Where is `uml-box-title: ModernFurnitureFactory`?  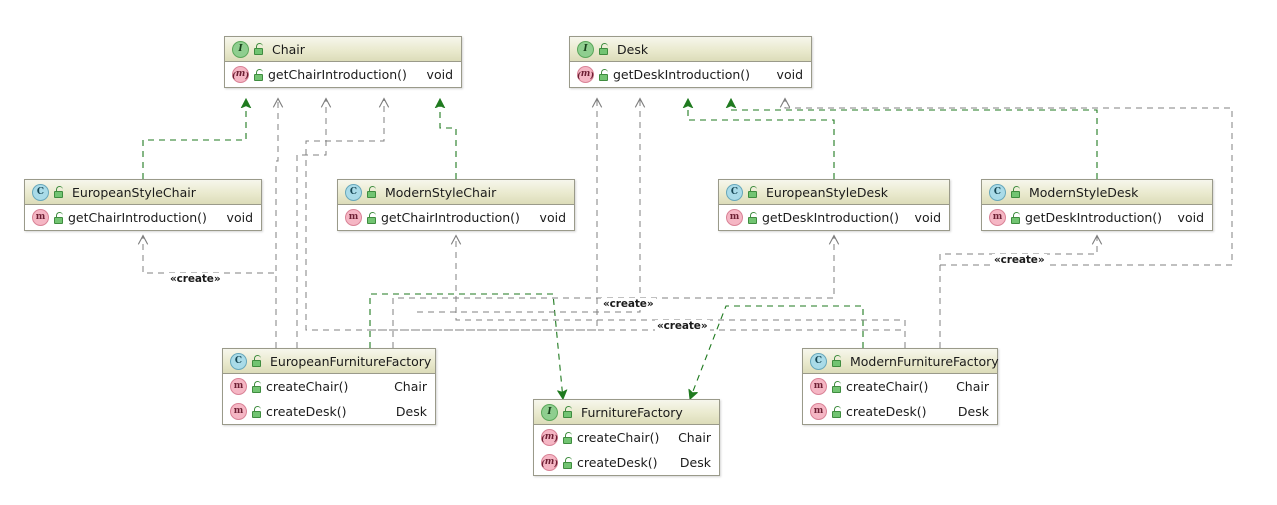
uml-box-title: ModernFurnitureFactory is located at coordinates (924, 361).